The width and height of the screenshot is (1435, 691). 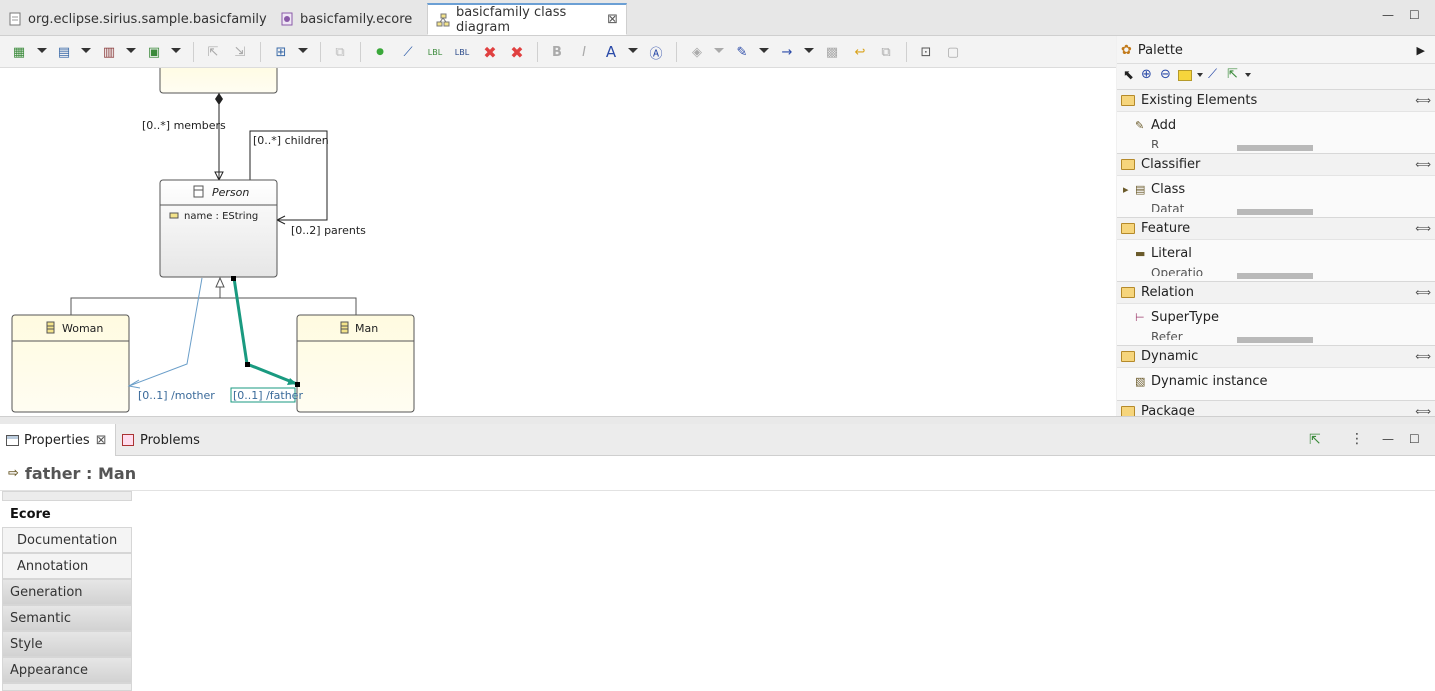 What do you see at coordinates (1276, 381) in the screenshot?
I see `palette-item-dynamic-instance: ▧ Dynamic instance` at bounding box center [1276, 381].